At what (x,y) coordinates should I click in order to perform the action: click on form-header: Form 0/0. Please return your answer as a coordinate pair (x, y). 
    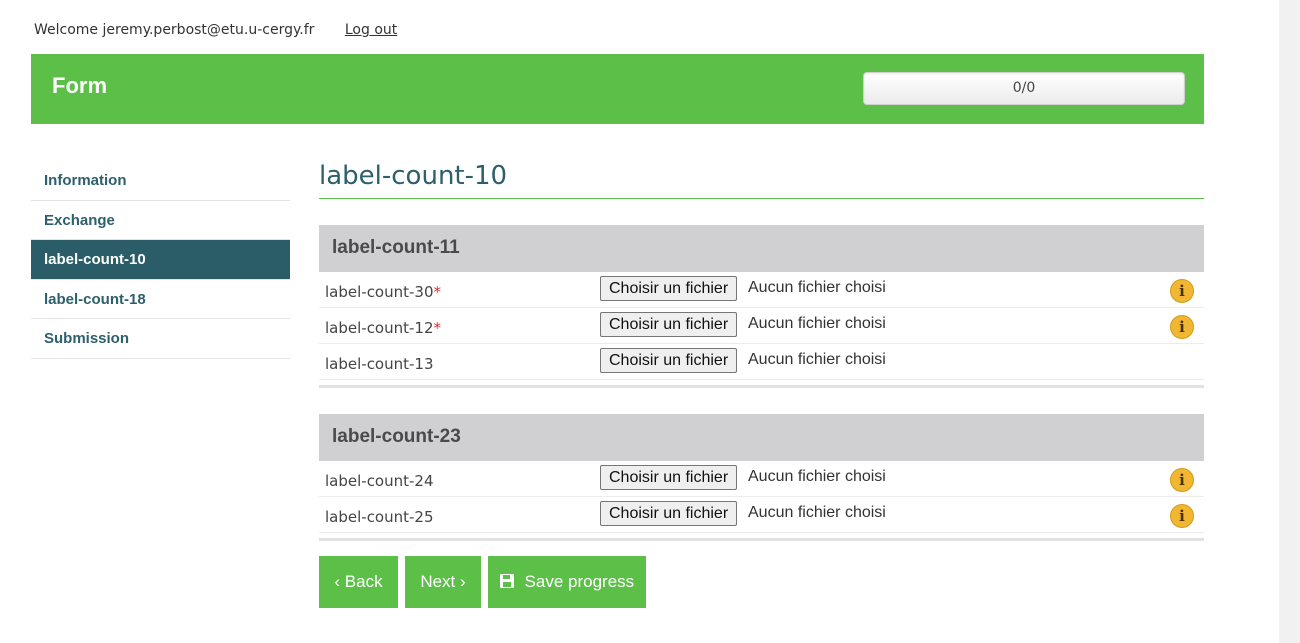
    Looking at the image, I should click on (617, 89).